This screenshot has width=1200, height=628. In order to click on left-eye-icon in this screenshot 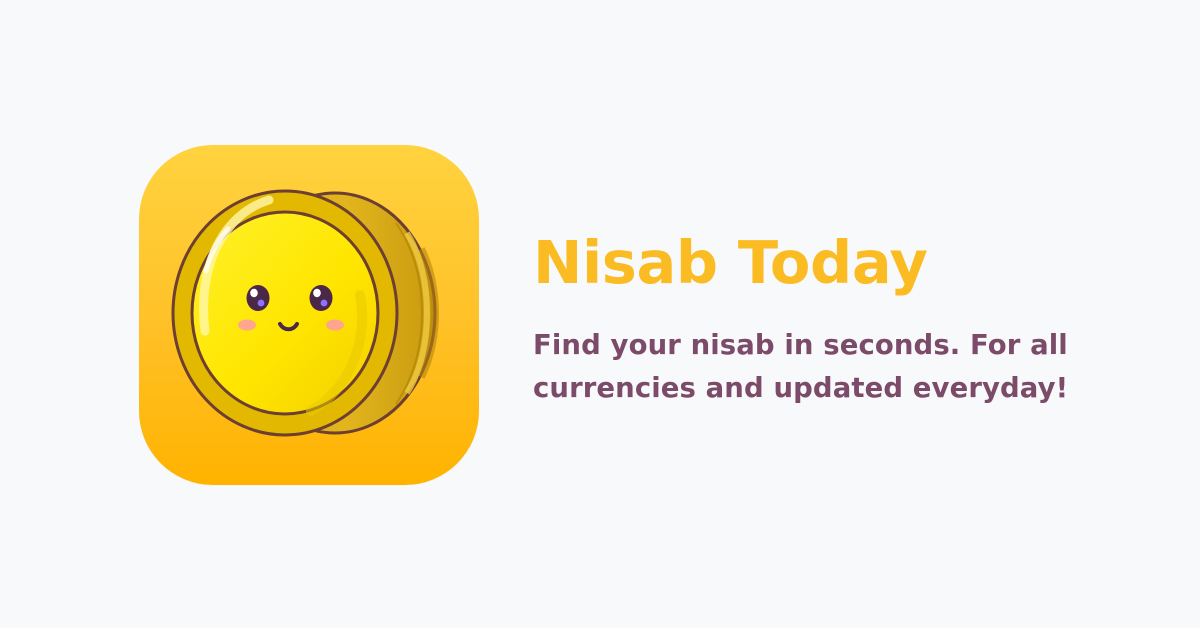, I will do `click(258, 298)`.